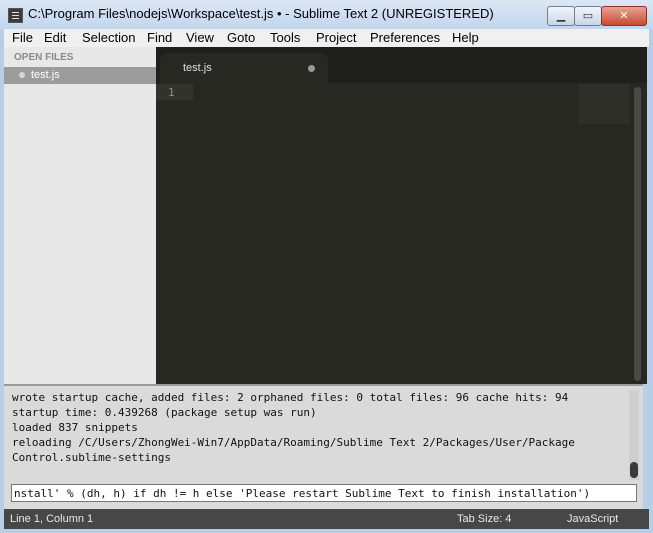  What do you see at coordinates (22, 75) in the screenshot?
I see `unsaved-dot-icon` at bounding box center [22, 75].